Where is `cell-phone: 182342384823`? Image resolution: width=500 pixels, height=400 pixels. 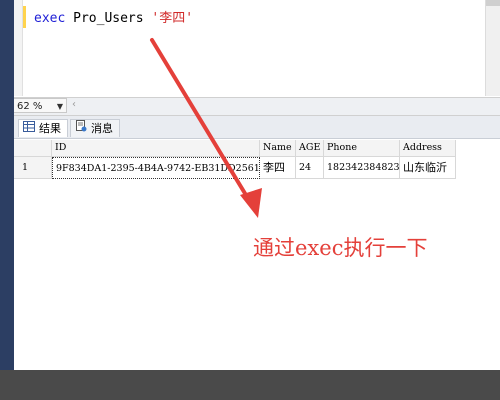 cell-phone: 182342384823 is located at coordinates (362, 168).